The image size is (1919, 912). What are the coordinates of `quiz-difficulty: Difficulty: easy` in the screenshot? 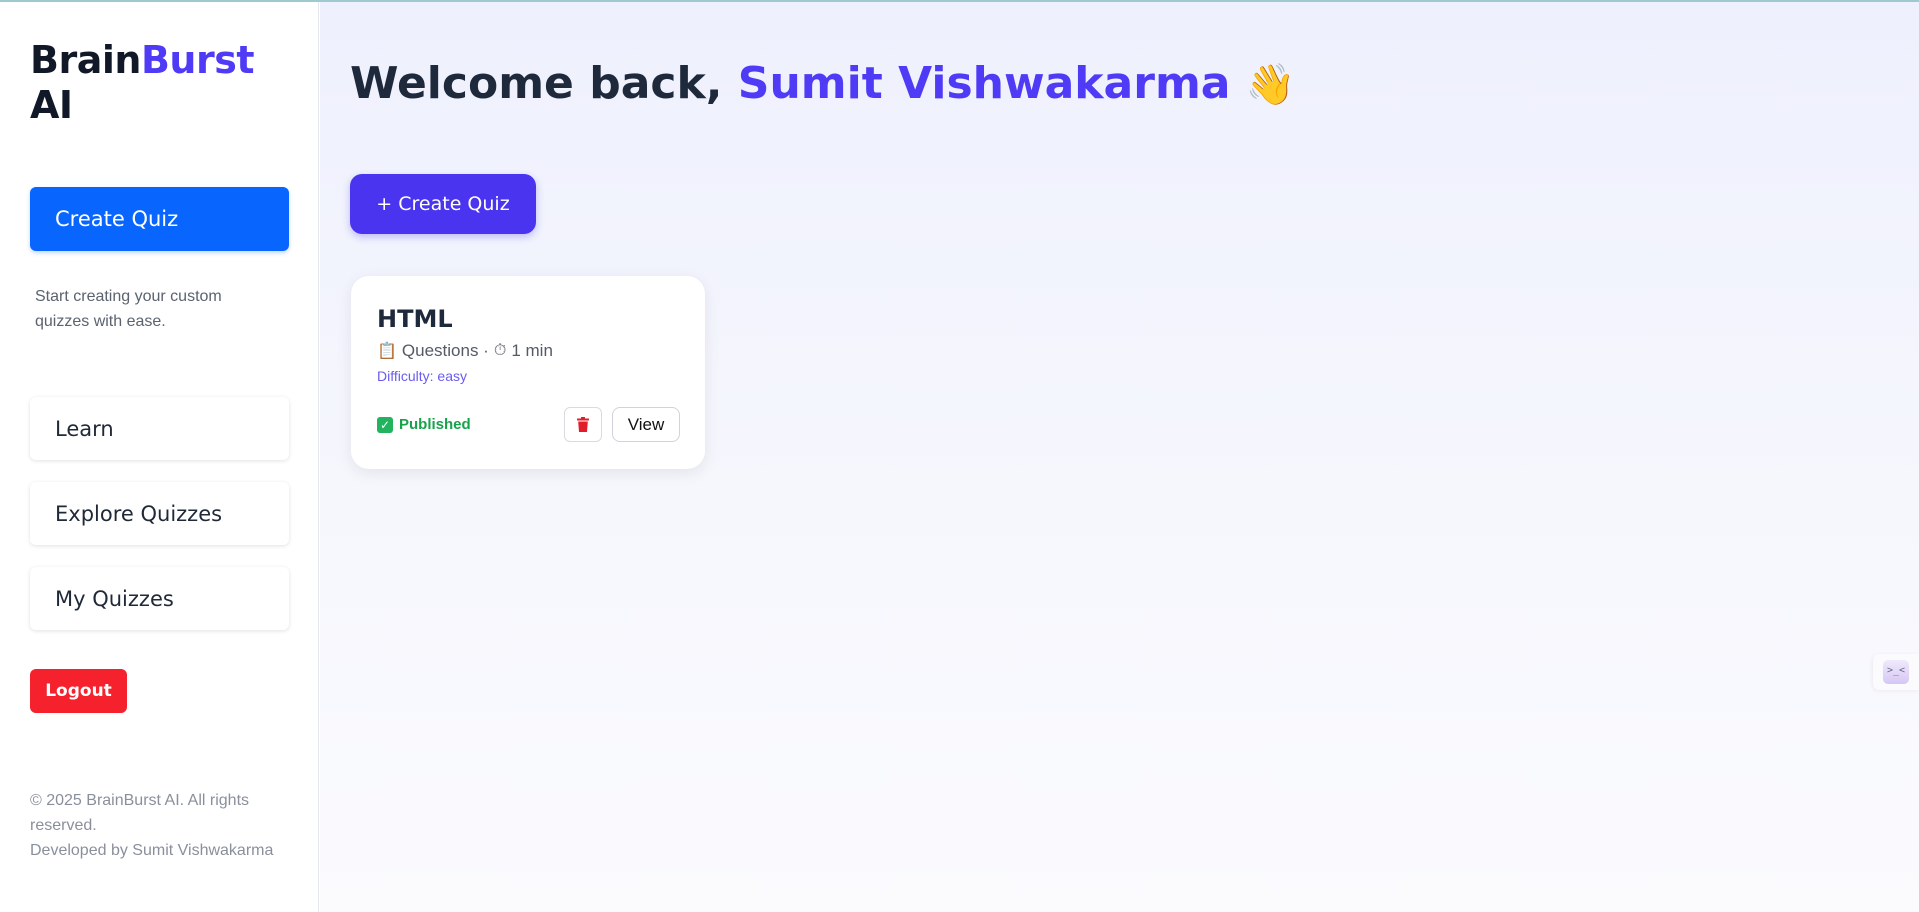 It's located at (422, 376).